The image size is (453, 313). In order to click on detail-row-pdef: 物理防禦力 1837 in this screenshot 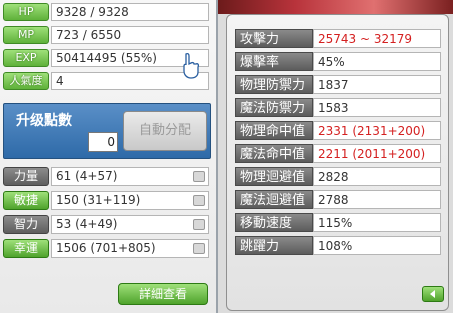, I will do `click(338, 84)`.